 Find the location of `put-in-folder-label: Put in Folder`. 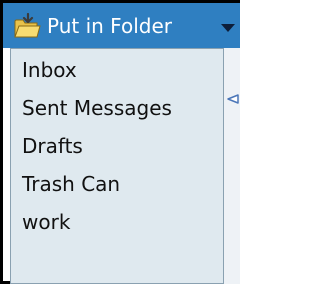

put-in-folder-label: Put in Folder is located at coordinates (109, 26).